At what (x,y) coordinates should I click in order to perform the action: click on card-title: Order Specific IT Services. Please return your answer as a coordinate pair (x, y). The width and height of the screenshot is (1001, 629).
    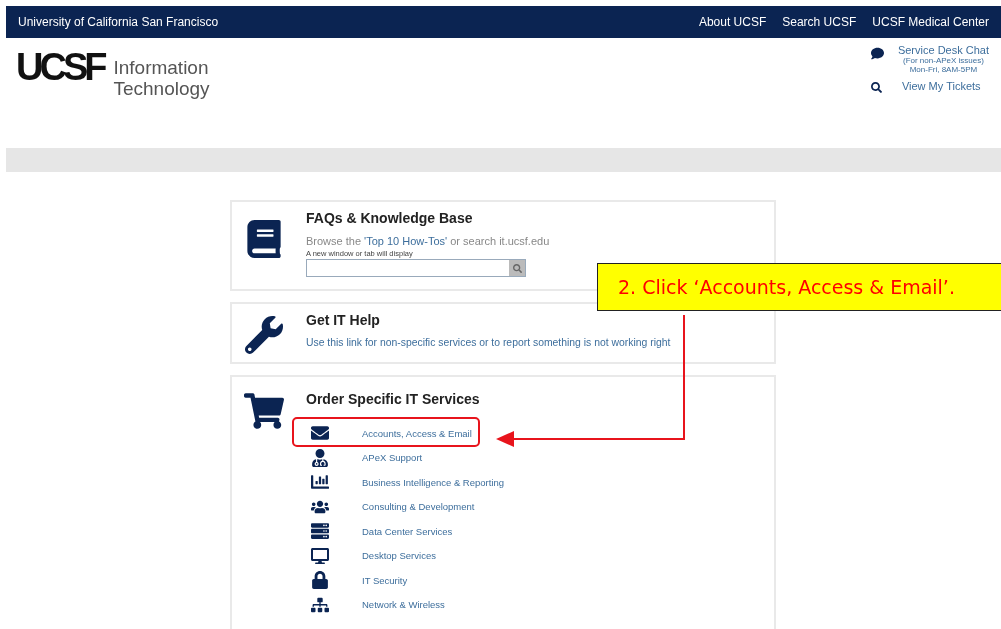
    Looking at the image, I should click on (393, 399).